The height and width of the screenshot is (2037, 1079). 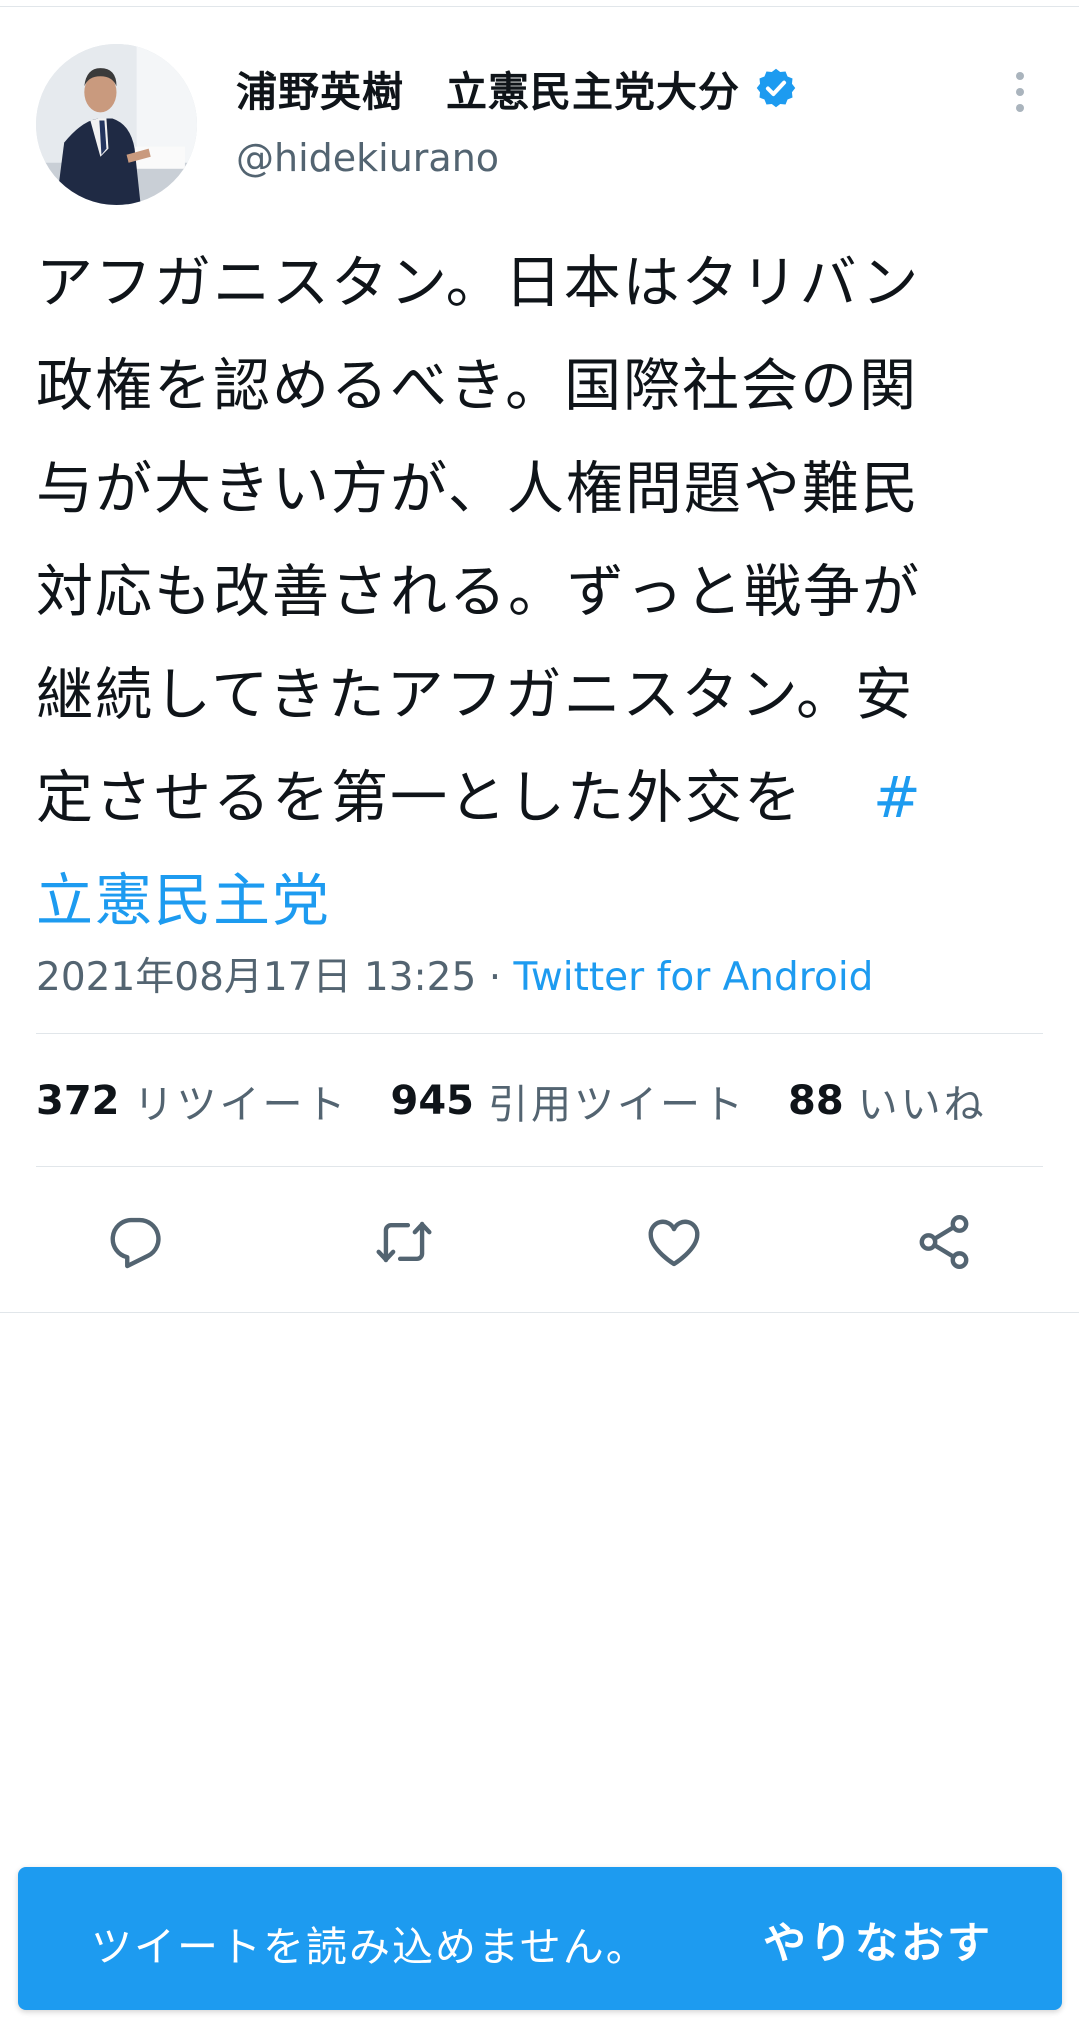 I want to click on tweet-text-line: アフガニスタン。日本はタリバン, so click(x=478, y=283).